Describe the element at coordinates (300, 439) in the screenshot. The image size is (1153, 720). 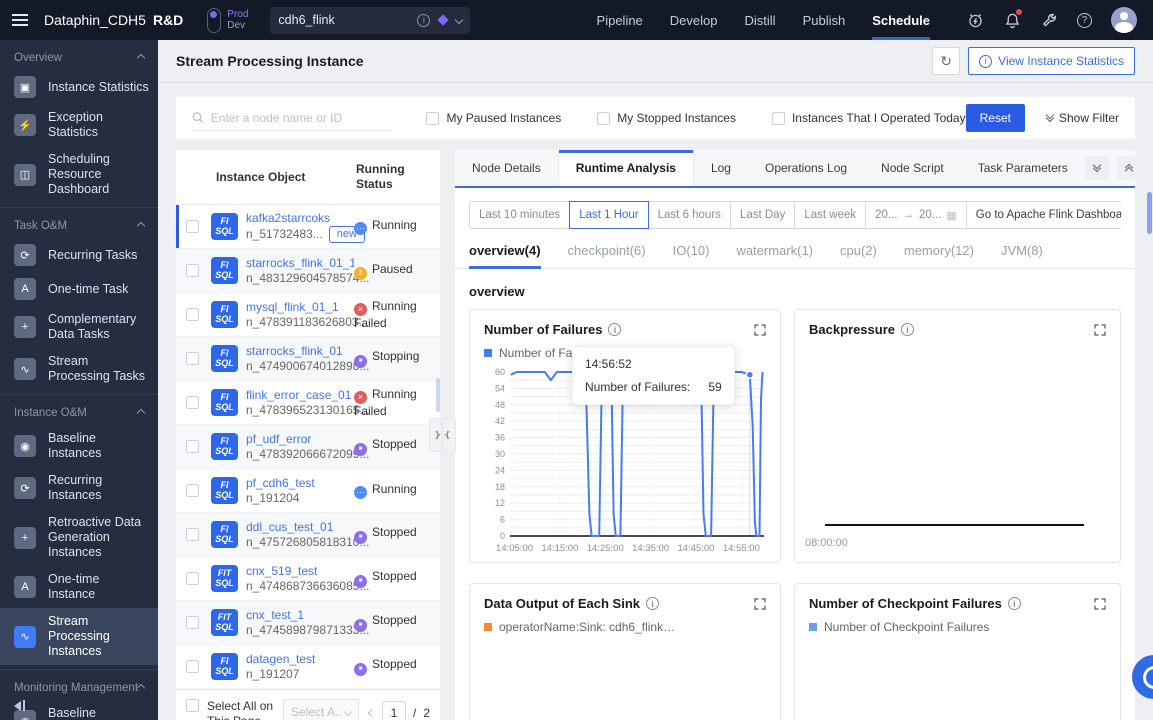
I see `instance-name-link: pf_udf_error` at that location.